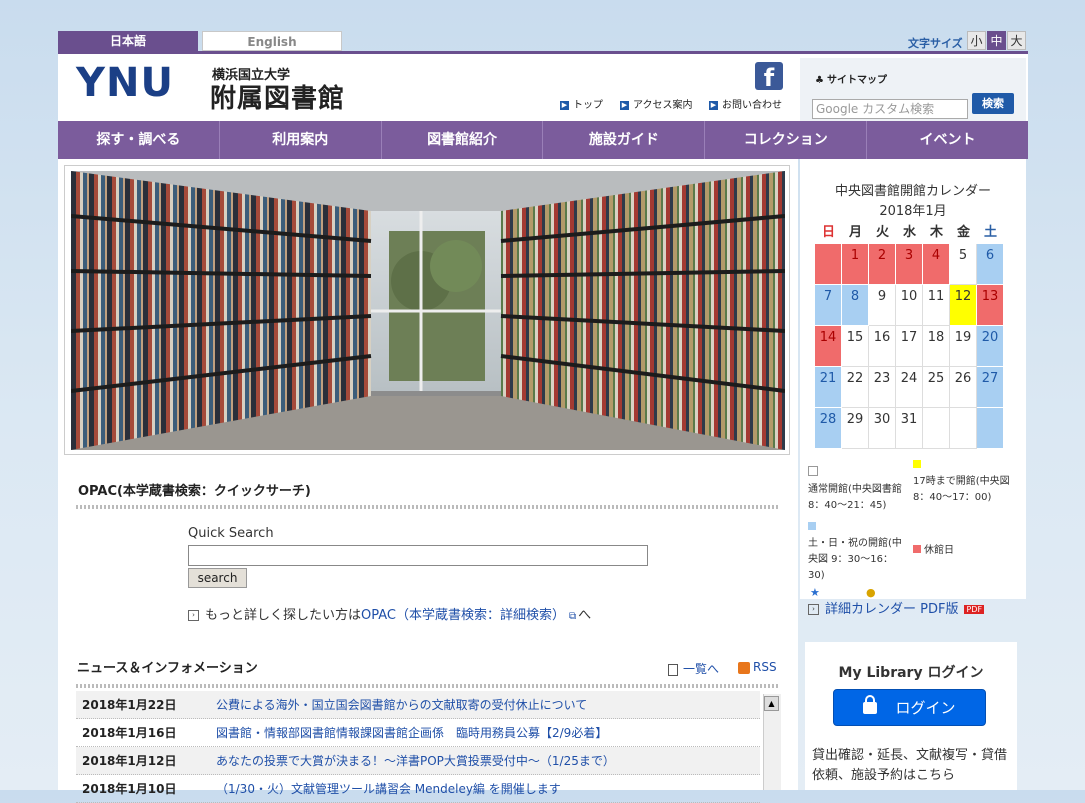  I want to click on rss-icon, so click(744, 667).